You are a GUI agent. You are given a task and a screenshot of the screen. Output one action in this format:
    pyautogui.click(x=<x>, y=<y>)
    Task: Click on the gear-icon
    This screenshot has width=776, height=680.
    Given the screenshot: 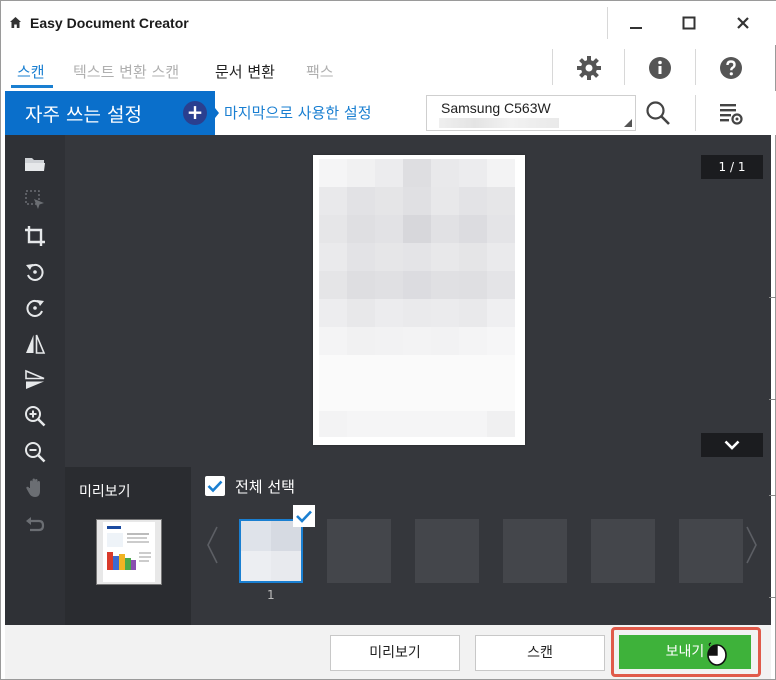 What is the action you would take?
    pyautogui.click(x=589, y=68)
    